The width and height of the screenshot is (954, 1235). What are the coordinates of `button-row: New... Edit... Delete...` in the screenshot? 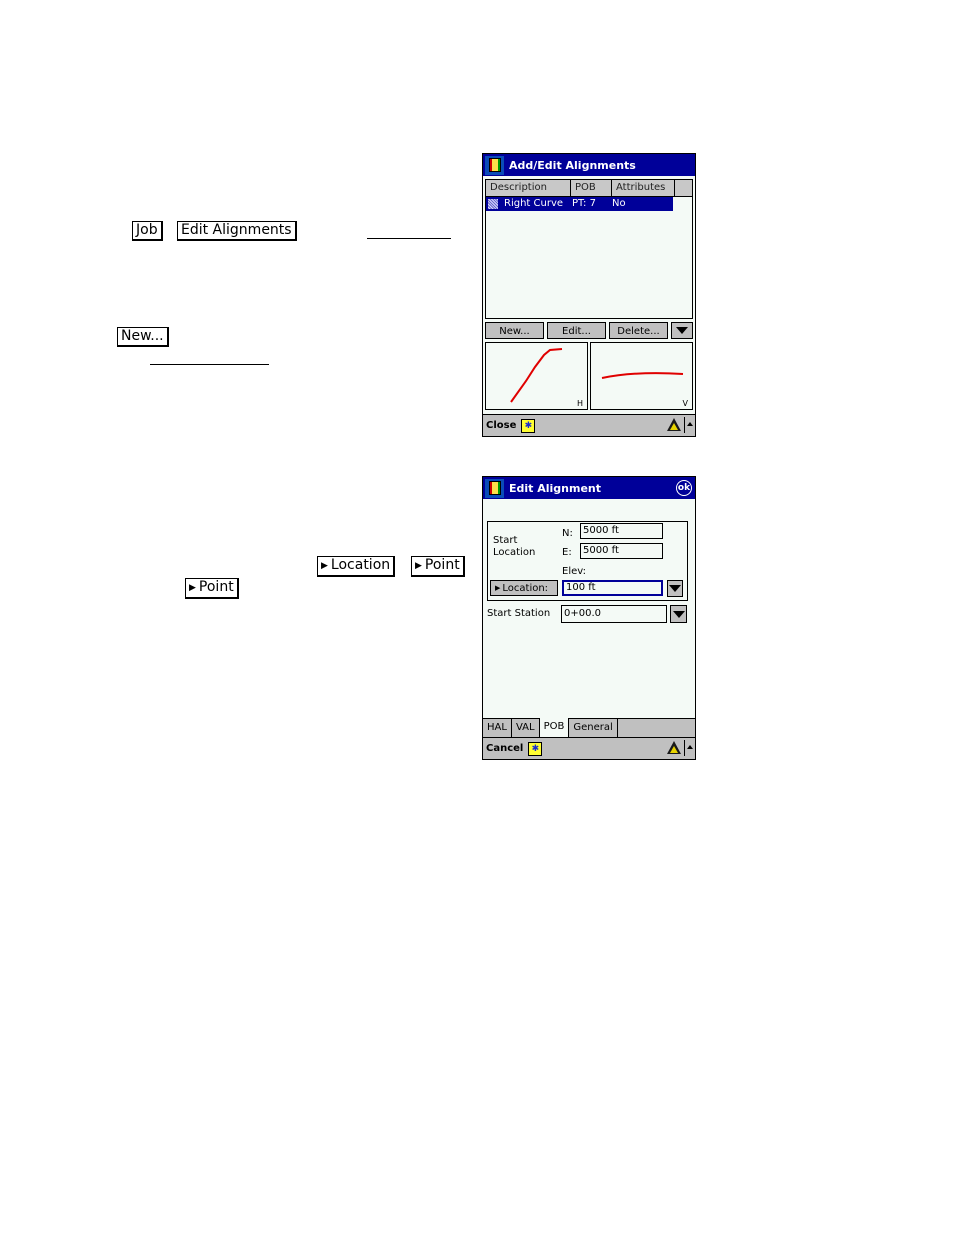 It's located at (589, 329).